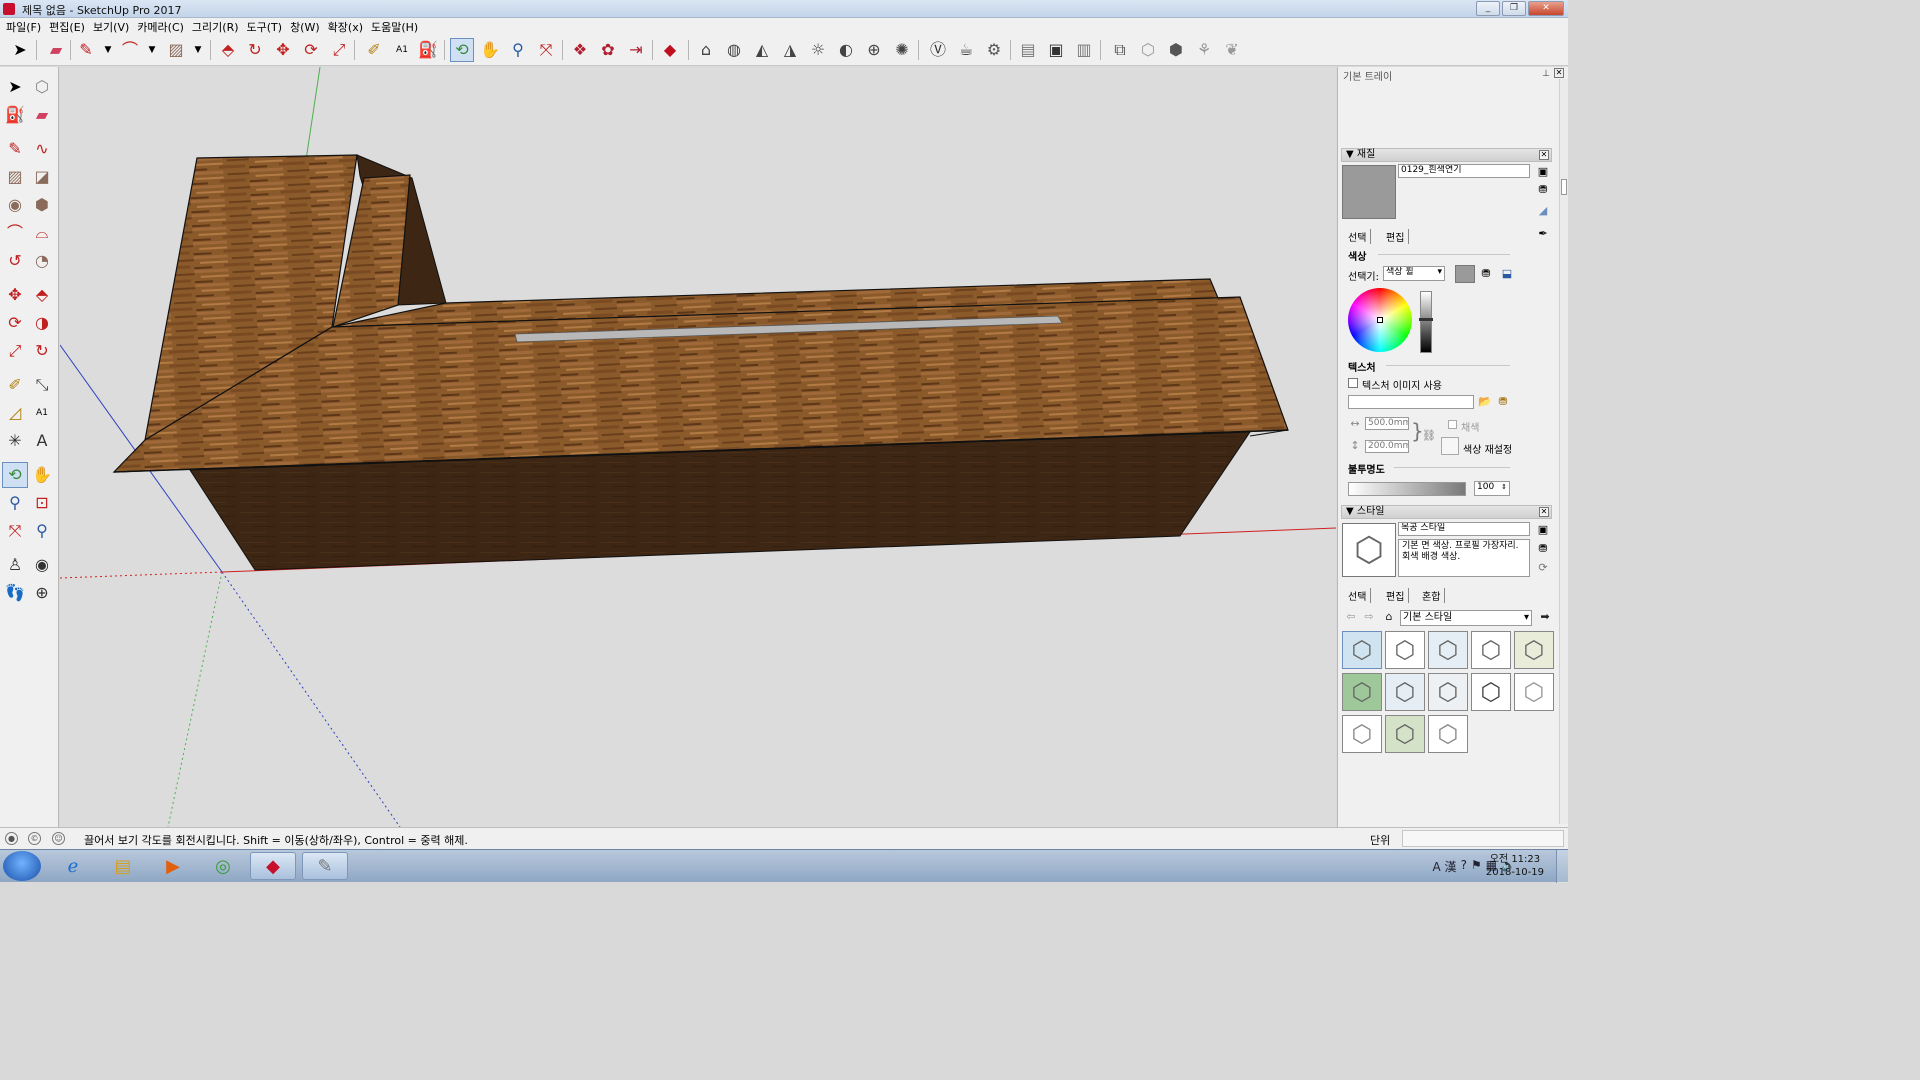 The width and height of the screenshot is (1920, 1080). I want to click on style-name-field: 목공 스타일, so click(1464, 529).